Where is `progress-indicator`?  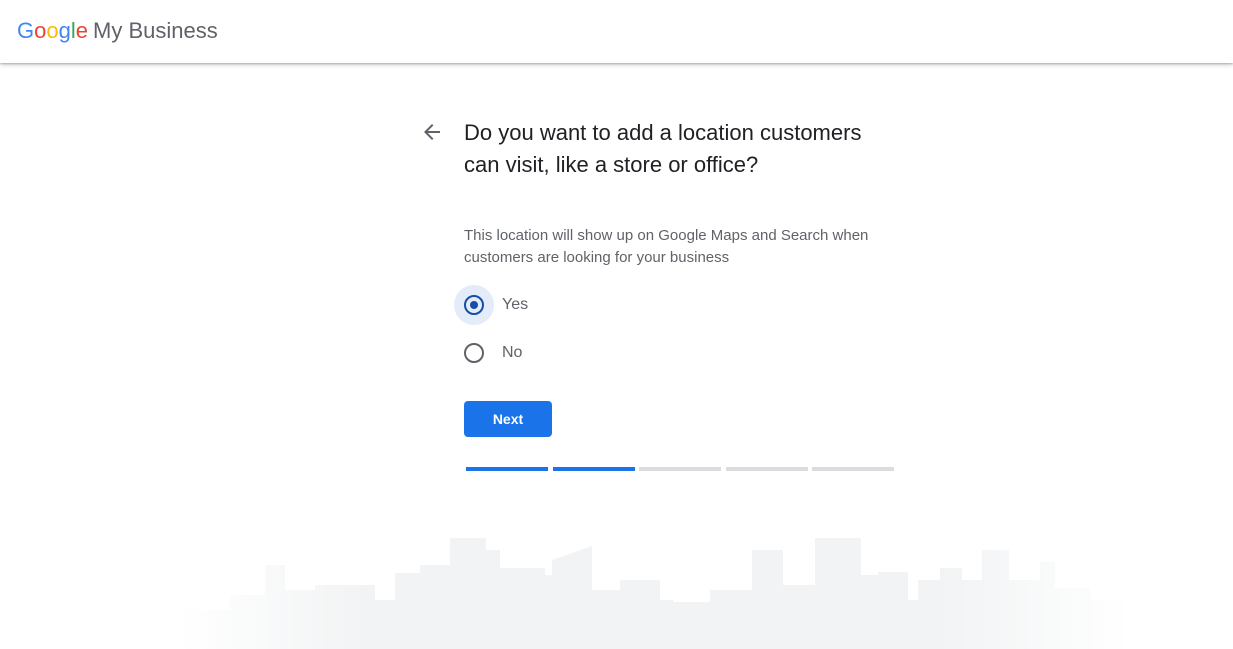 progress-indicator is located at coordinates (681, 469).